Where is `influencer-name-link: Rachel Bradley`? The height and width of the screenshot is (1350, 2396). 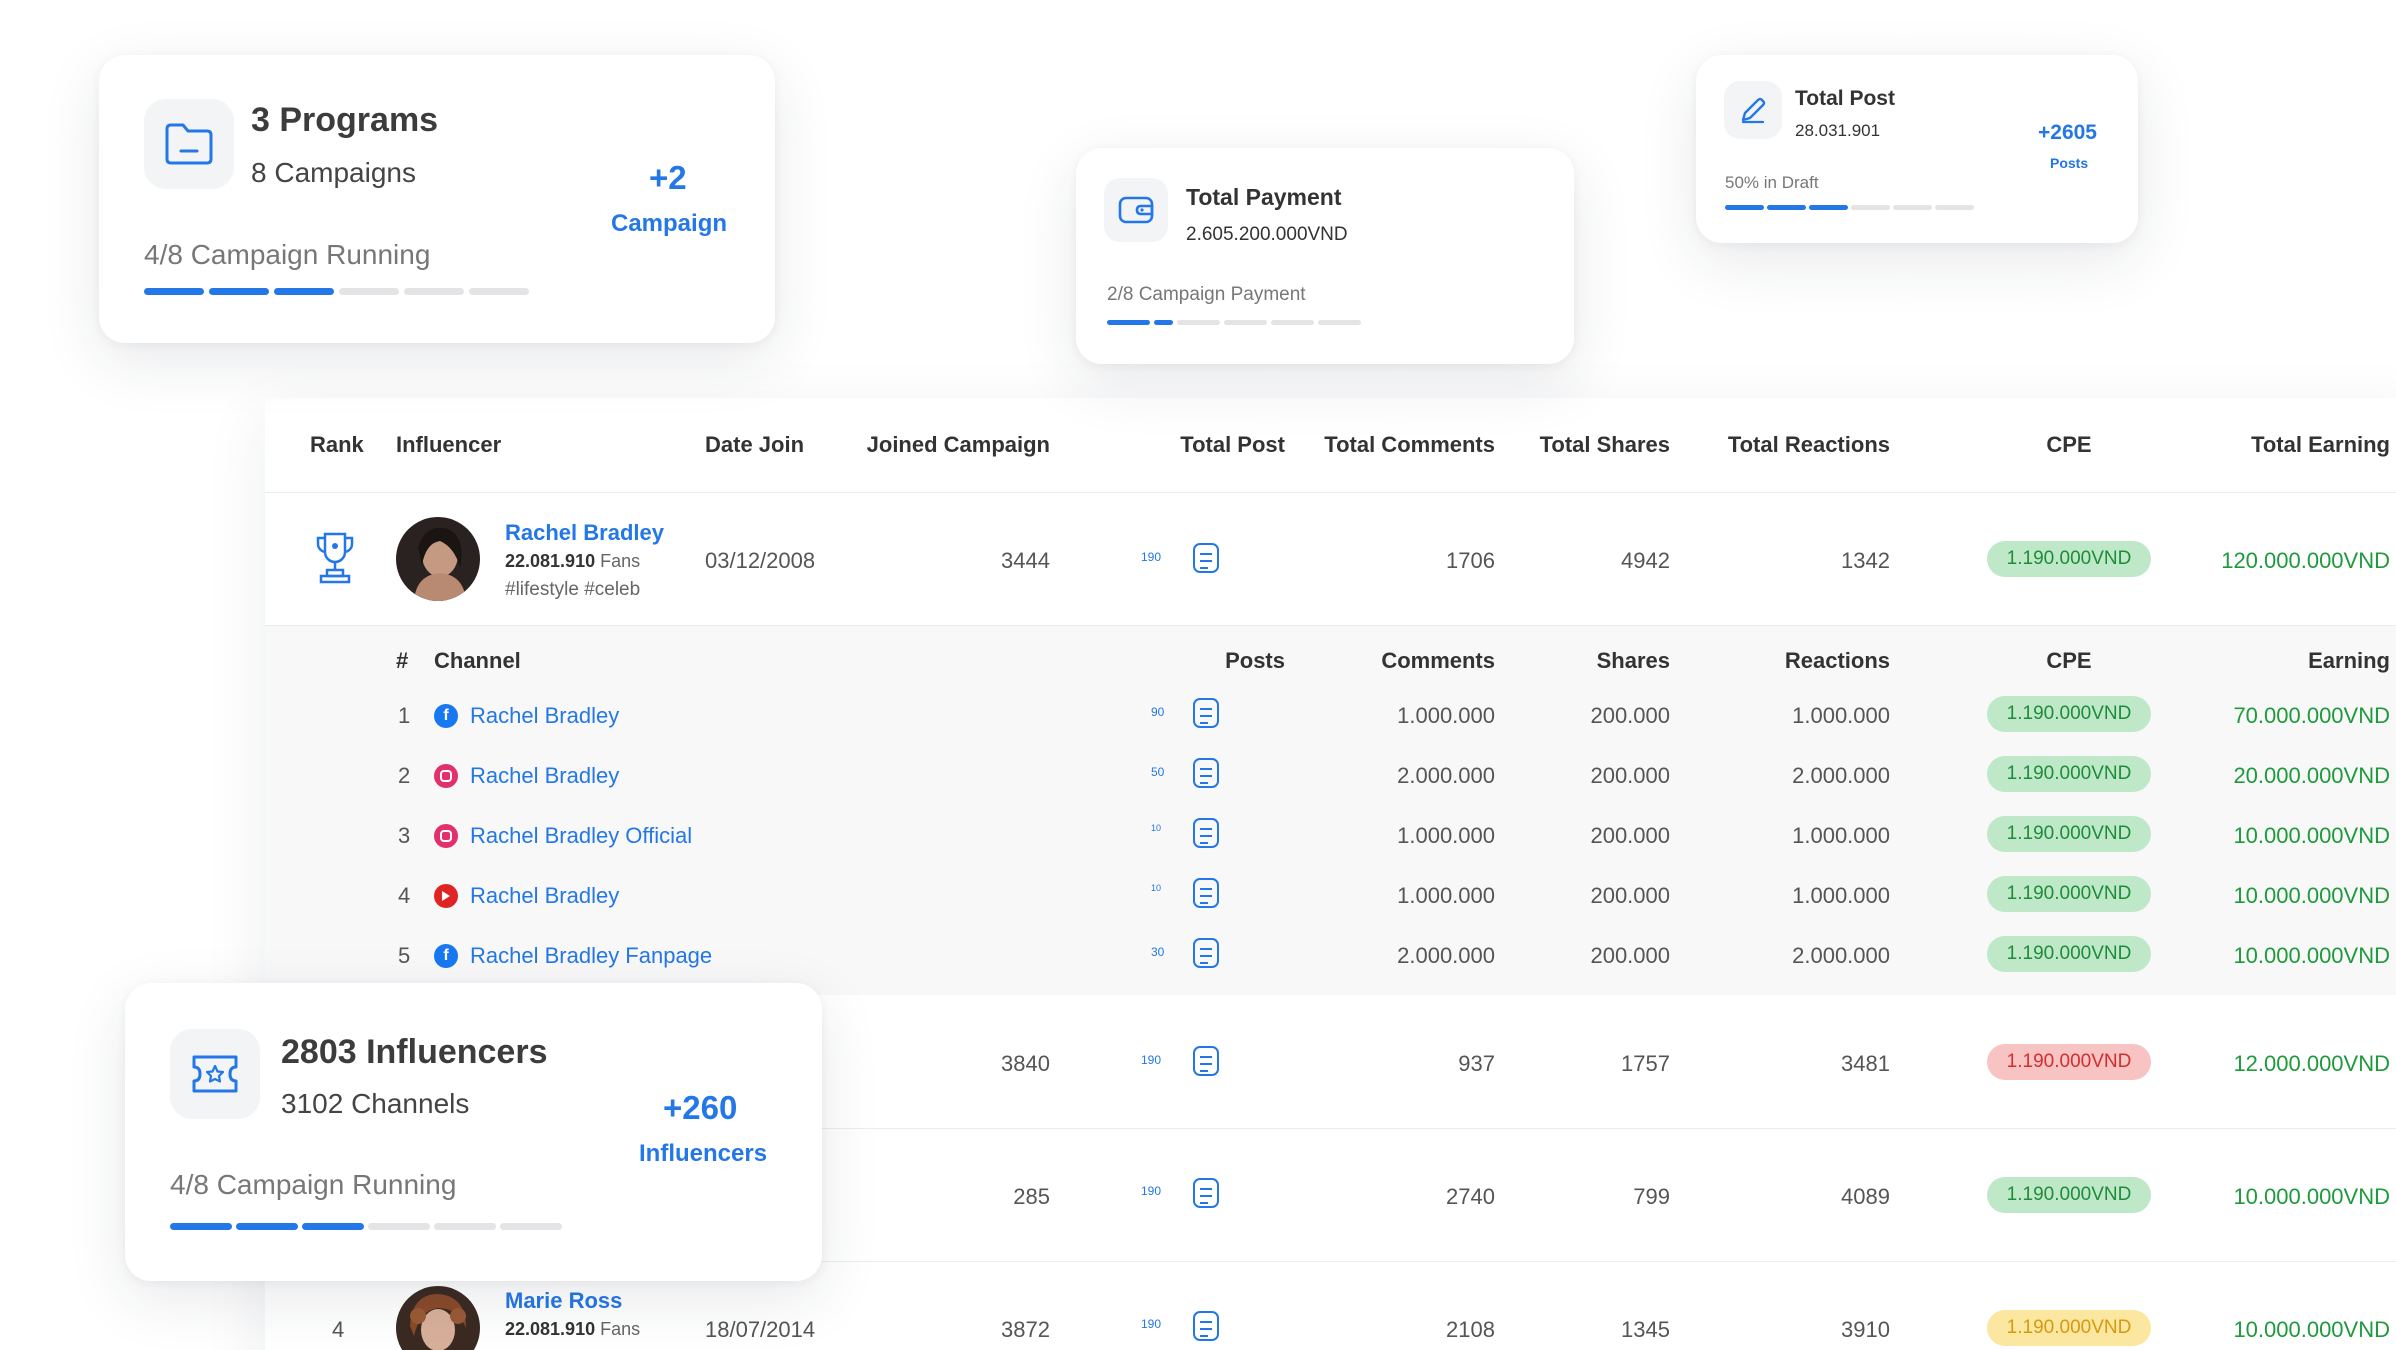
influencer-name-link: Rachel Bradley is located at coordinates (584, 533).